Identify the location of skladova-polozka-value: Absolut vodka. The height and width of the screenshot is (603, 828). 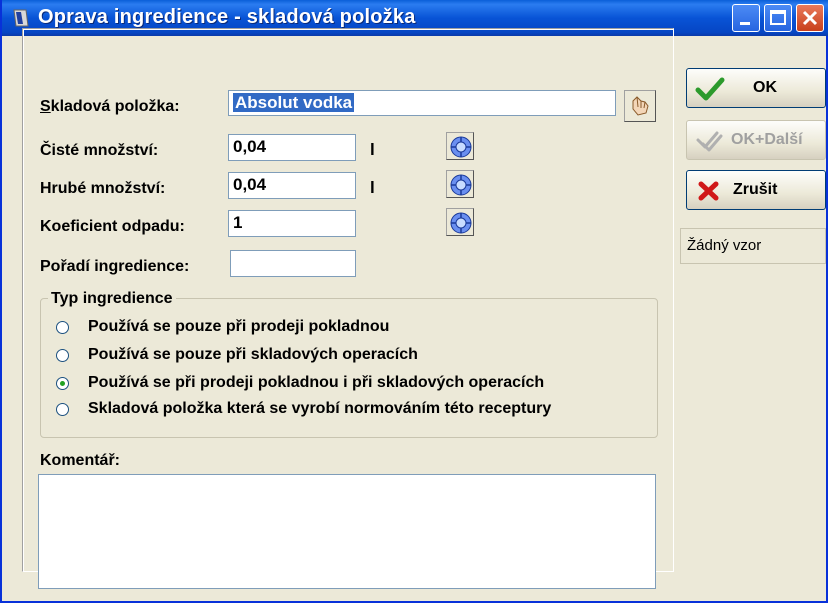
(294, 102).